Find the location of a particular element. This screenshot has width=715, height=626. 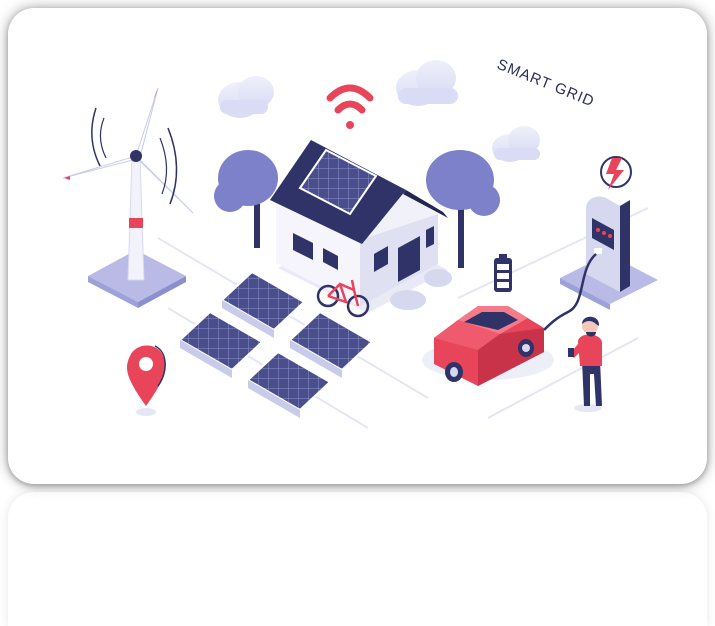

lightning-icon is located at coordinates (616, 173).